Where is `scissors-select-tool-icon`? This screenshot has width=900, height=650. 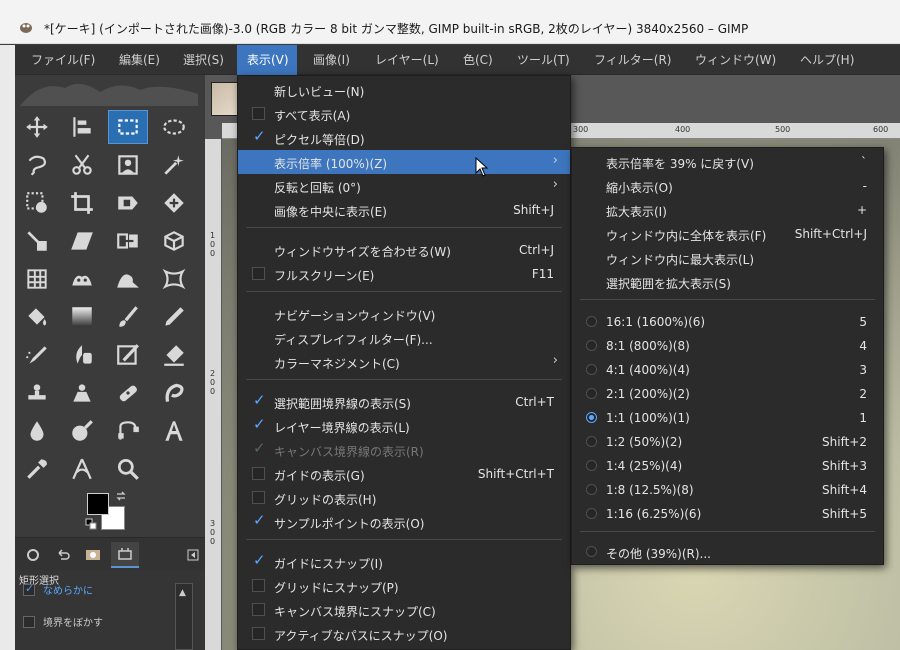 scissors-select-tool-icon is located at coordinates (82, 165).